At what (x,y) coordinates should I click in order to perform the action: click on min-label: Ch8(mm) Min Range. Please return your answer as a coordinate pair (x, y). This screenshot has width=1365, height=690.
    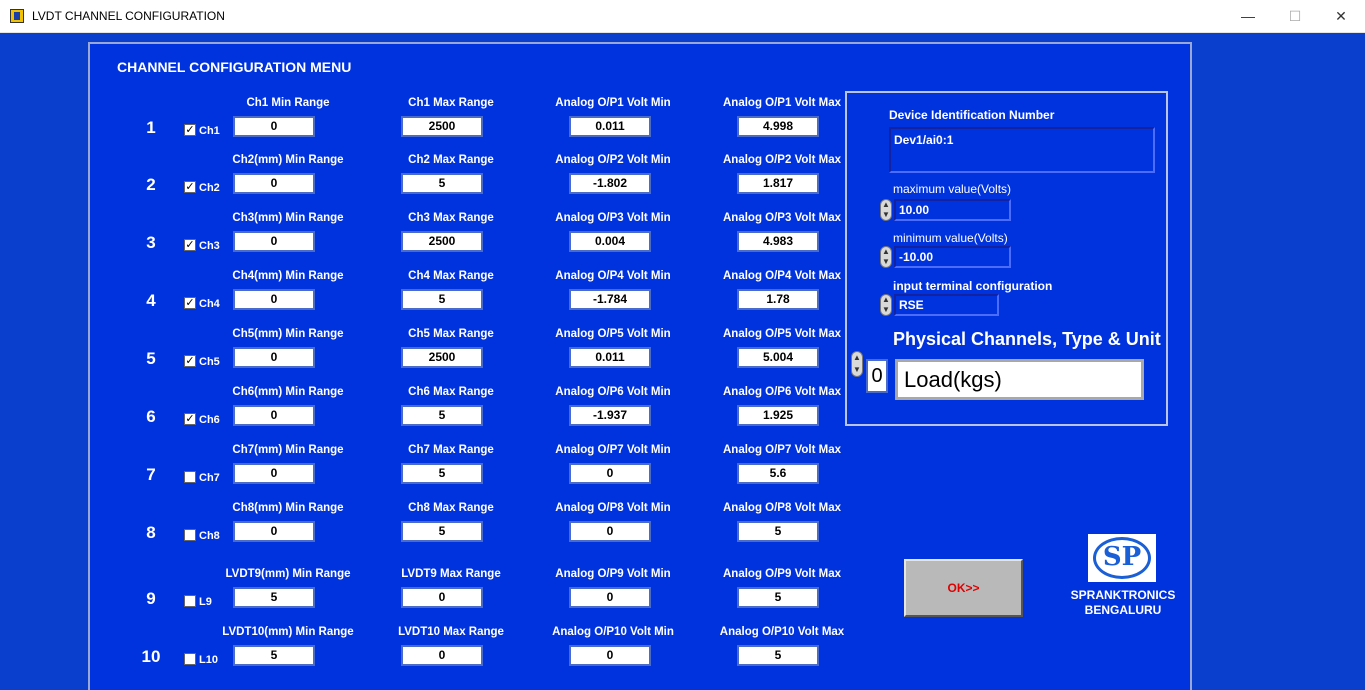
    Looking at the image, I should click on (288, 508).